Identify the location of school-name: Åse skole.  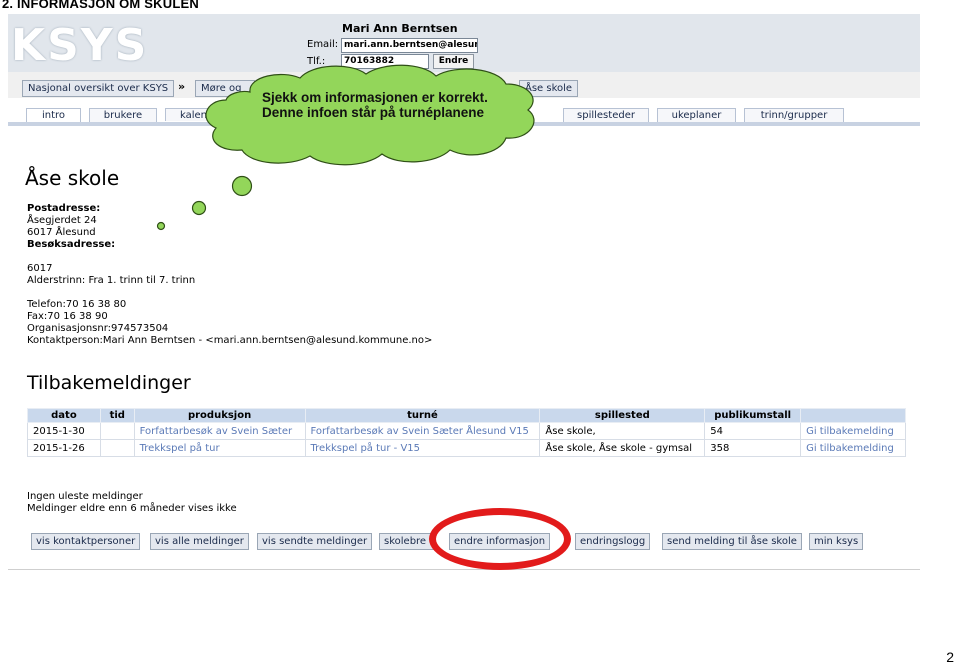
(72, 178).